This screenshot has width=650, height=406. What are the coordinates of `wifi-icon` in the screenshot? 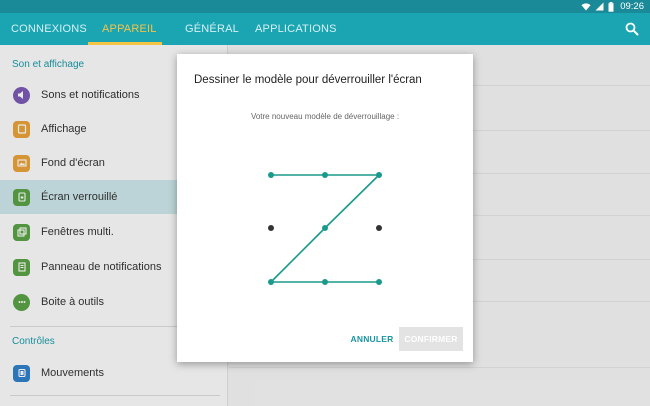 It's located at (586, 6).